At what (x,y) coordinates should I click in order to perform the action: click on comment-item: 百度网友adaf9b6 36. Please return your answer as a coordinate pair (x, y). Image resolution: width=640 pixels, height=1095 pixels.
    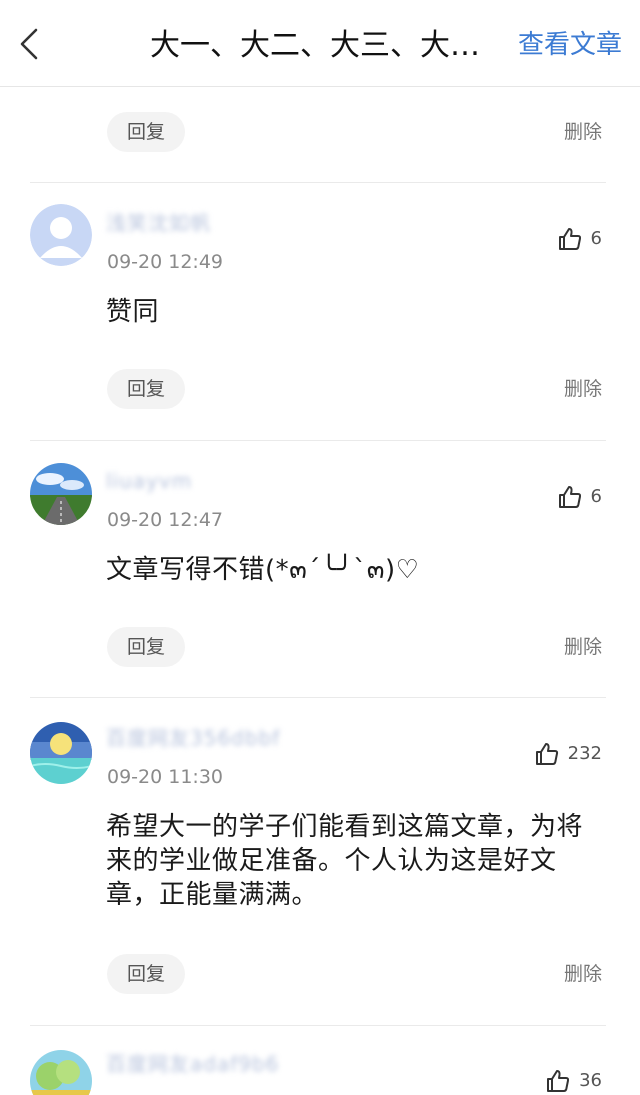
    Looking at the image, I should click on (320, 1060).